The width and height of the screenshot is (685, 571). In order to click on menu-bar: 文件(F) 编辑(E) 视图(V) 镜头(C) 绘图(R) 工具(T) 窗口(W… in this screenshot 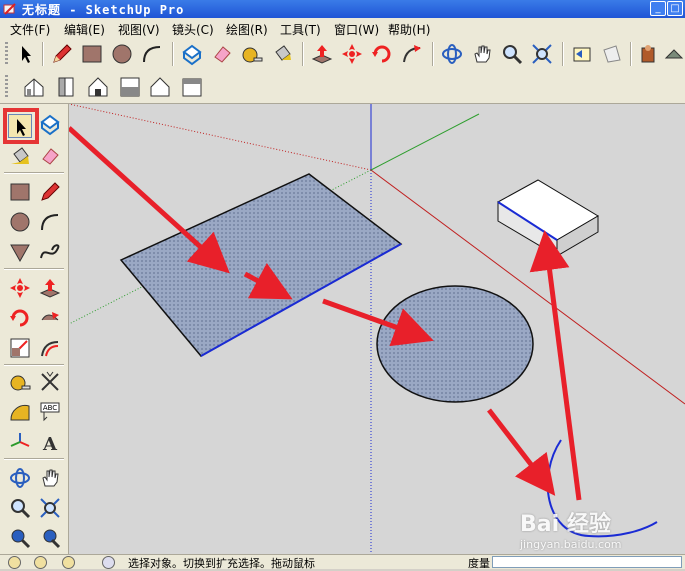, I will do `click(342, 28)`.